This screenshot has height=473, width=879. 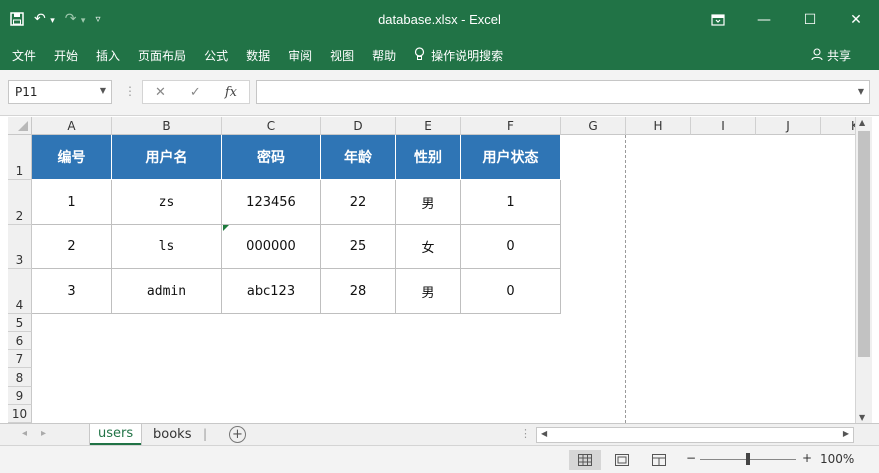 What do you see at coordinates (216, 55) in the screenshot?
I see `tab-formulas: 公式` at bounding box center [216, 55].